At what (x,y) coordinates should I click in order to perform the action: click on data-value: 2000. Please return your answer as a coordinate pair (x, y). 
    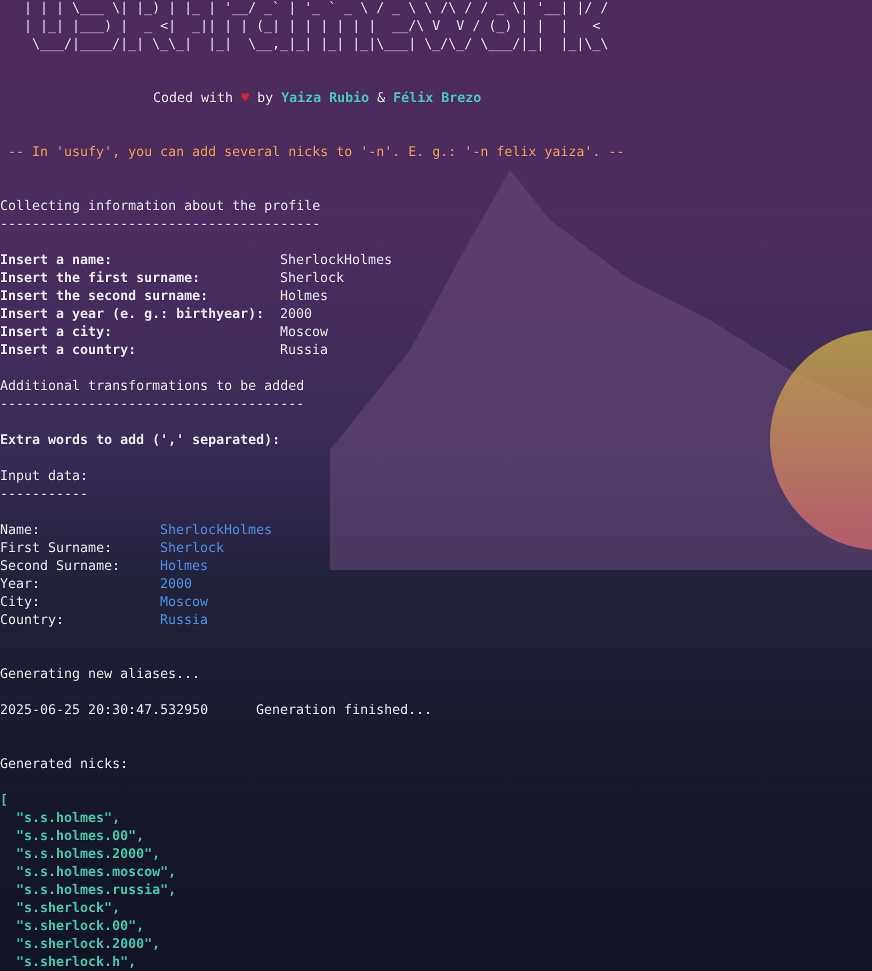
    Looking at the image, I should click on (176, 585).